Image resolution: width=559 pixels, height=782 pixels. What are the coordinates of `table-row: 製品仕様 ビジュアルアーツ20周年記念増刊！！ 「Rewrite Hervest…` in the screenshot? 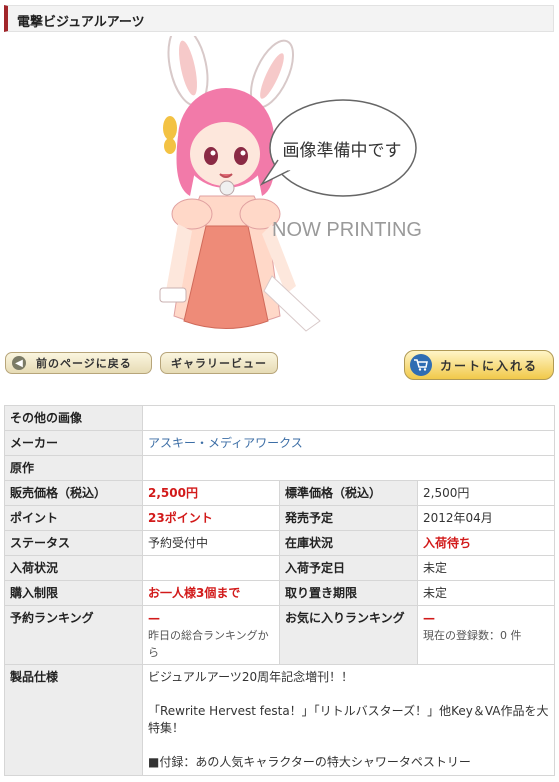 It's located at (280, 720).